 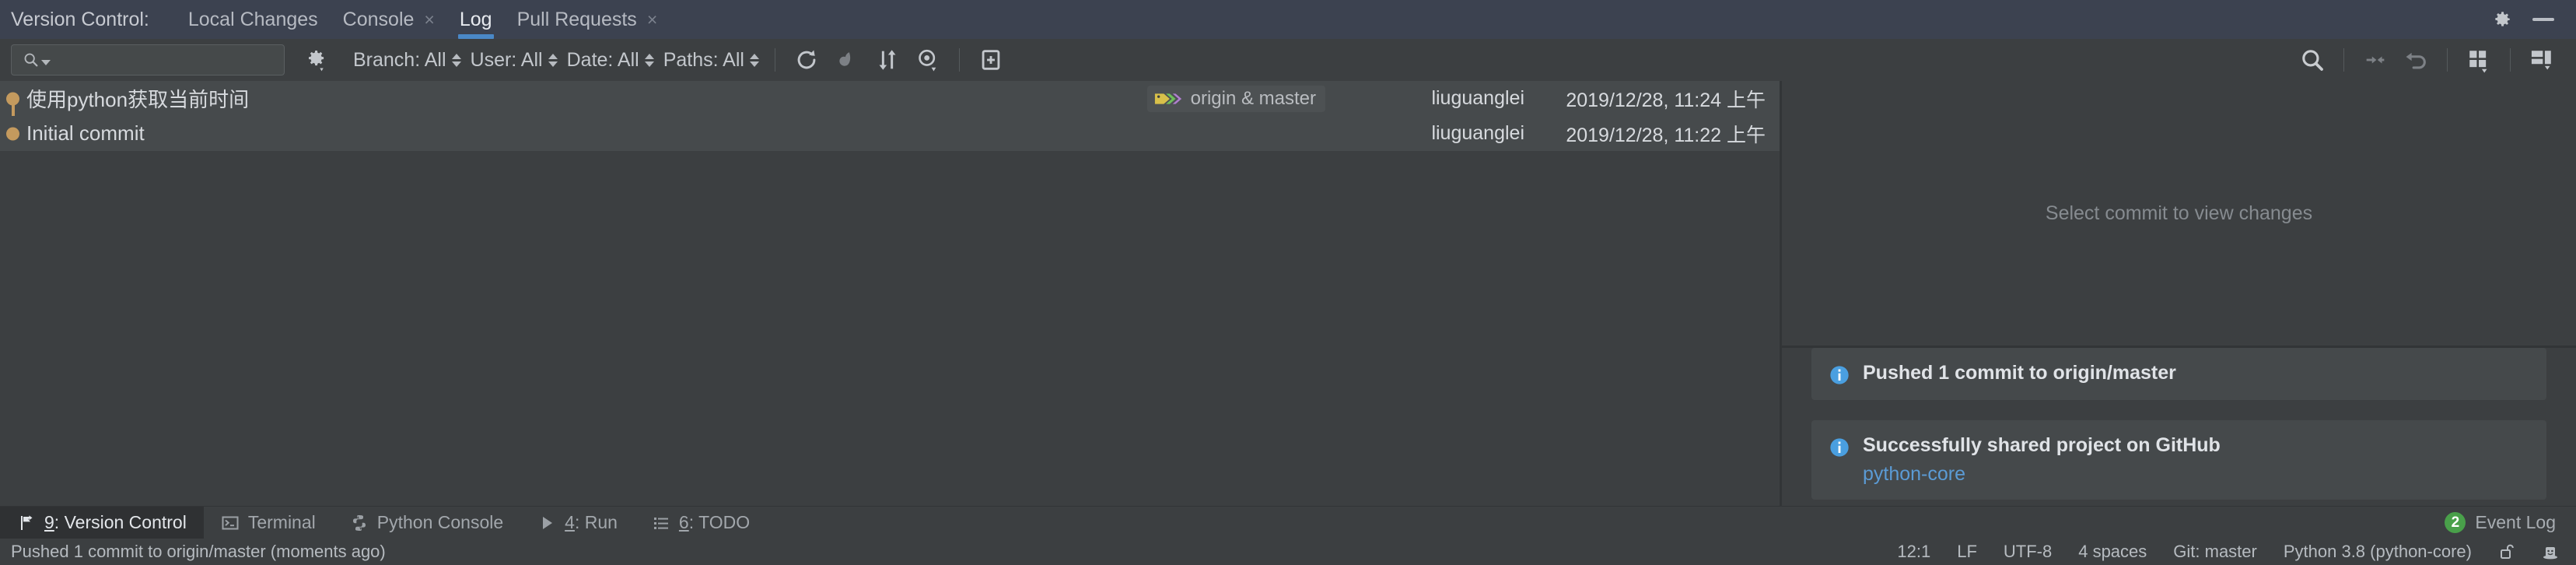 What do you see at coordinates (138, 99) in the screenshot?
I see `commit-subject: 使用python获取当前时间` at bounding box center [138, 99].